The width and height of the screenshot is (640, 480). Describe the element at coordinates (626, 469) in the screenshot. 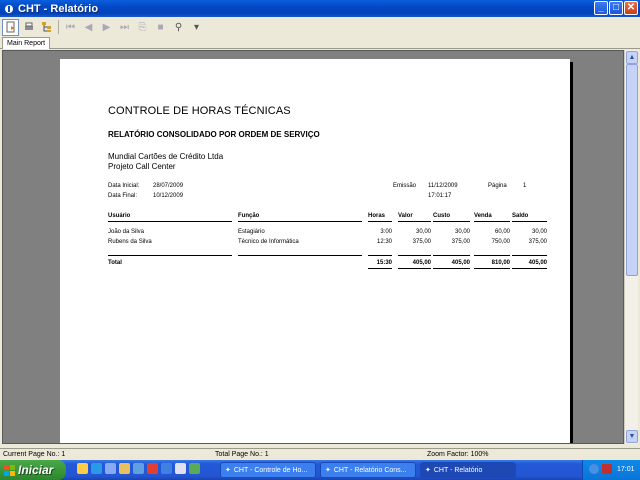

I see `clock: 17:01` at that location.